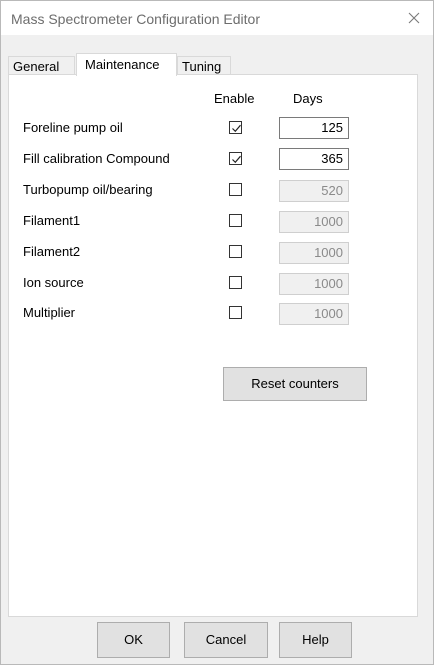 Image resolution: width=434 pixels, height=665 pixels. I want to click on days-input-fill-calibration-compound: 365, so click(314, 159).